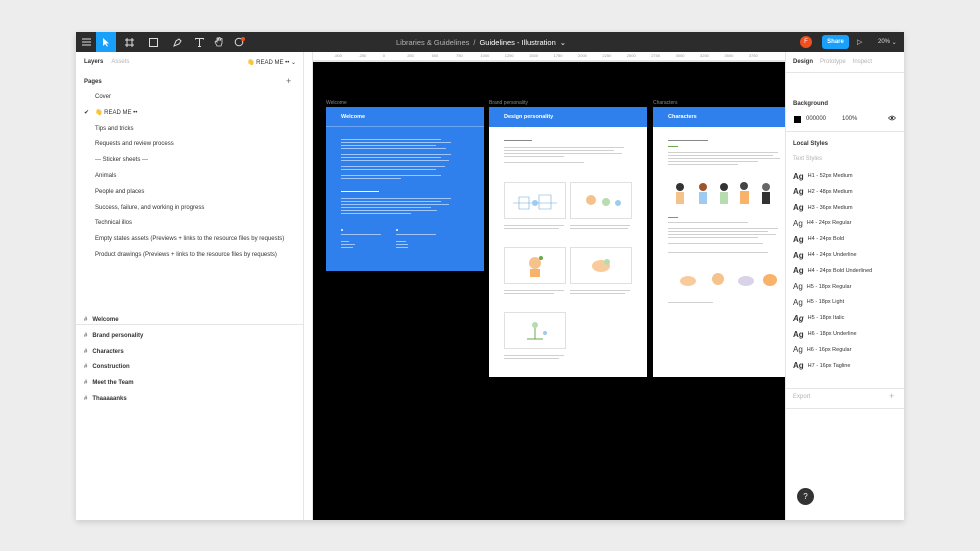  I want to click on frame-label-welcome: Welcome, so click(336, 103).